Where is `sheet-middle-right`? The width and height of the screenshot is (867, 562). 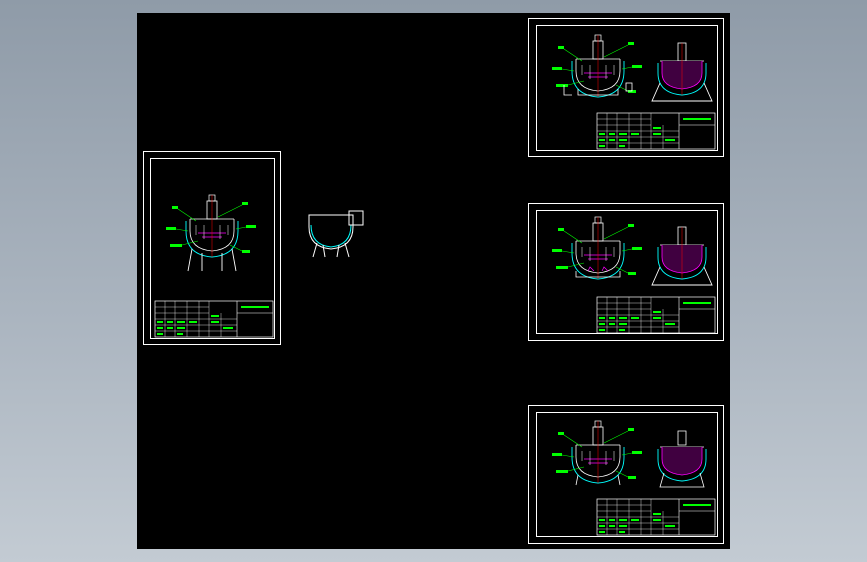
sheet-middle-right is located at coordinates (626, 272).